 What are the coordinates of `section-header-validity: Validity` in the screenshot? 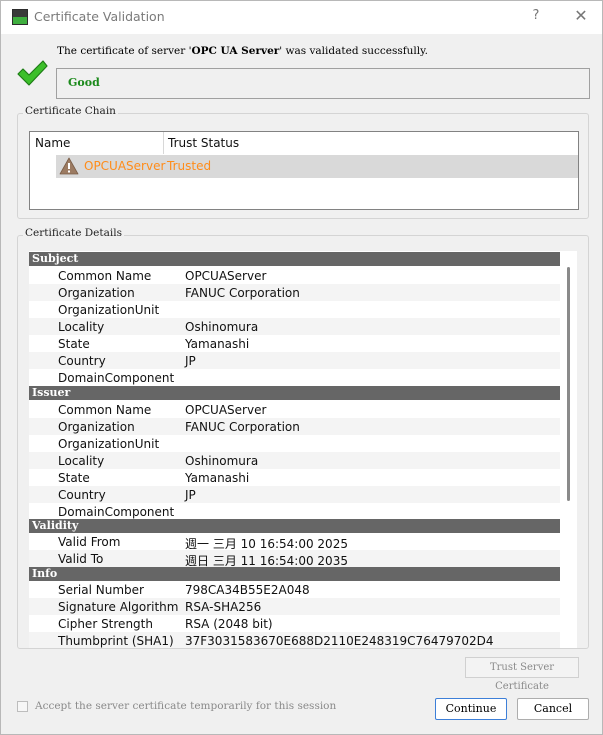 It's located at (294, 526).